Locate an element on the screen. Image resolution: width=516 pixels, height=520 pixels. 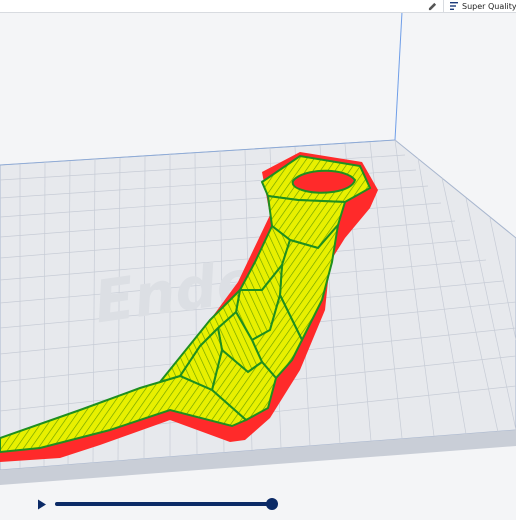
settings-icon is located at coordinates (454, 6).